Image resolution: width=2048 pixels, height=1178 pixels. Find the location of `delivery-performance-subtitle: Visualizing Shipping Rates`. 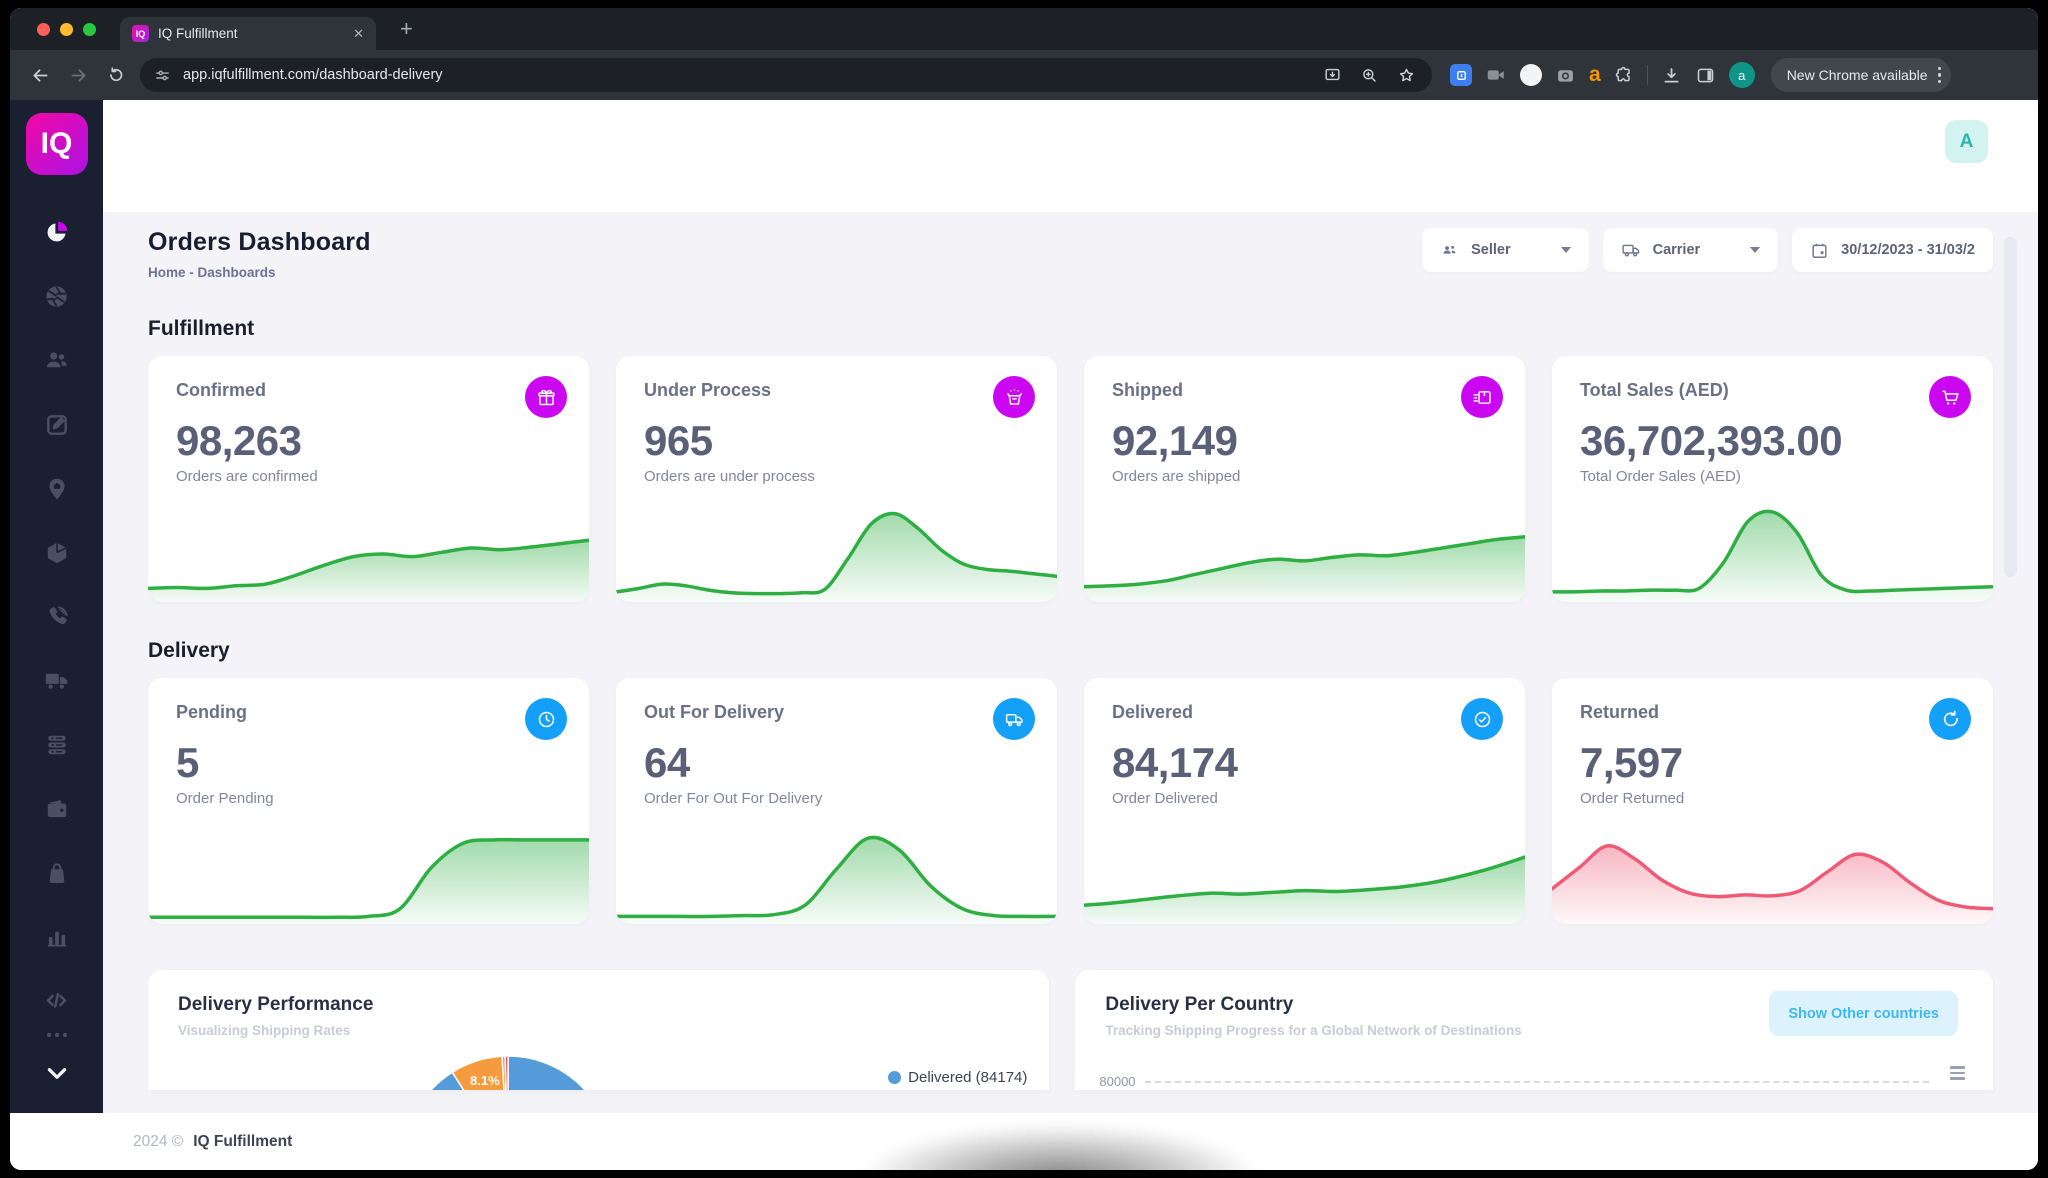

delivery-performance-subtitle: Visualizing Shipping Rates is located at coordinates (264, 1030).